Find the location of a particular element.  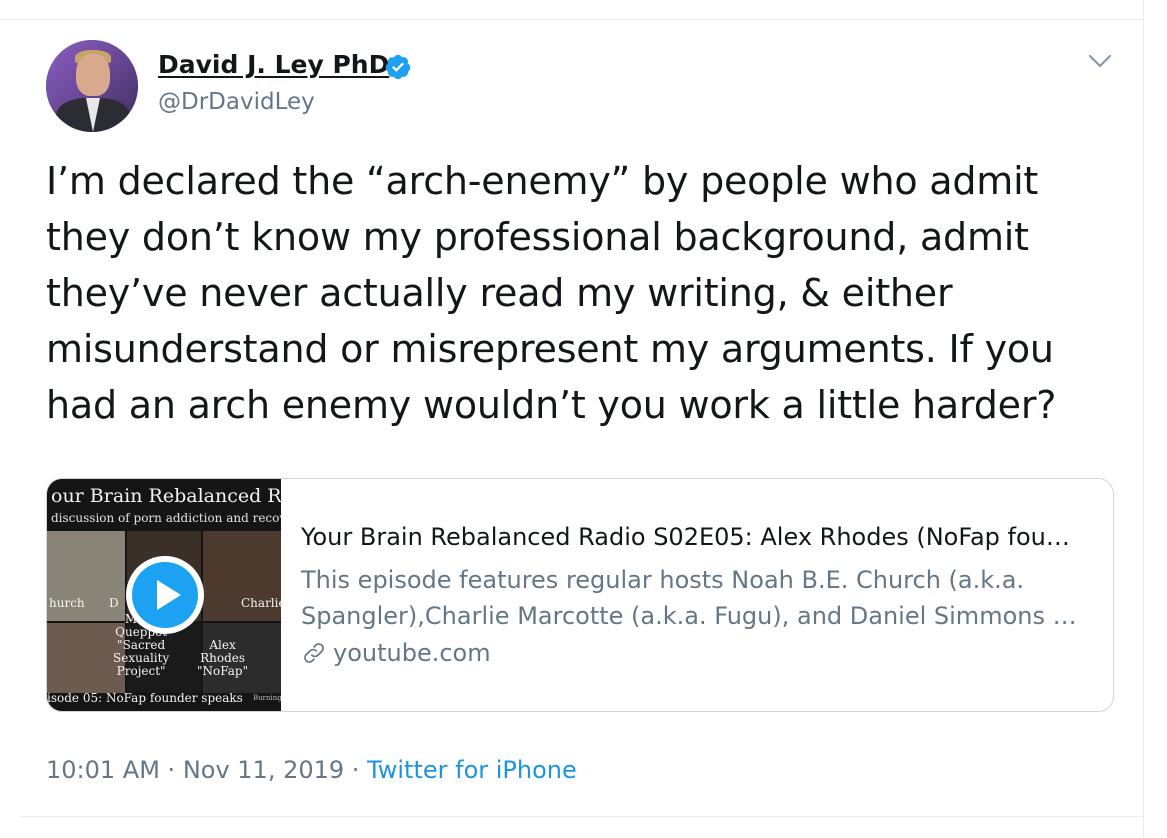

thumbnail-label: Charlie is located at coordinates (261, 603).